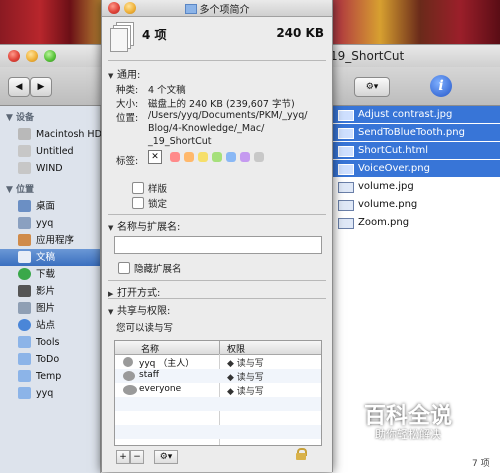 The height and width of the screenshot is (473, 500). Describe the element at coordinates (50, 308) in the screenshot. I see `sidebar-item-pictures: 图片` at that location.